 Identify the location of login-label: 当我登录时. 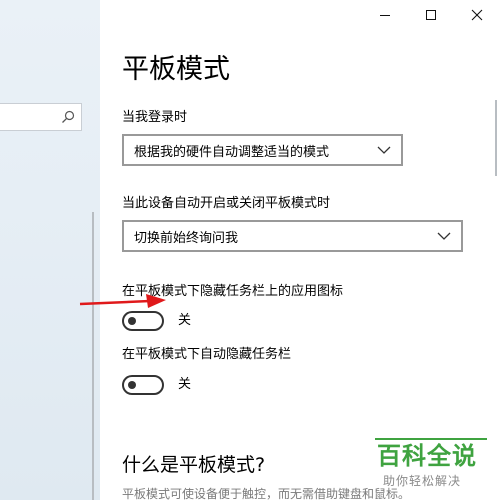
(155, 117).